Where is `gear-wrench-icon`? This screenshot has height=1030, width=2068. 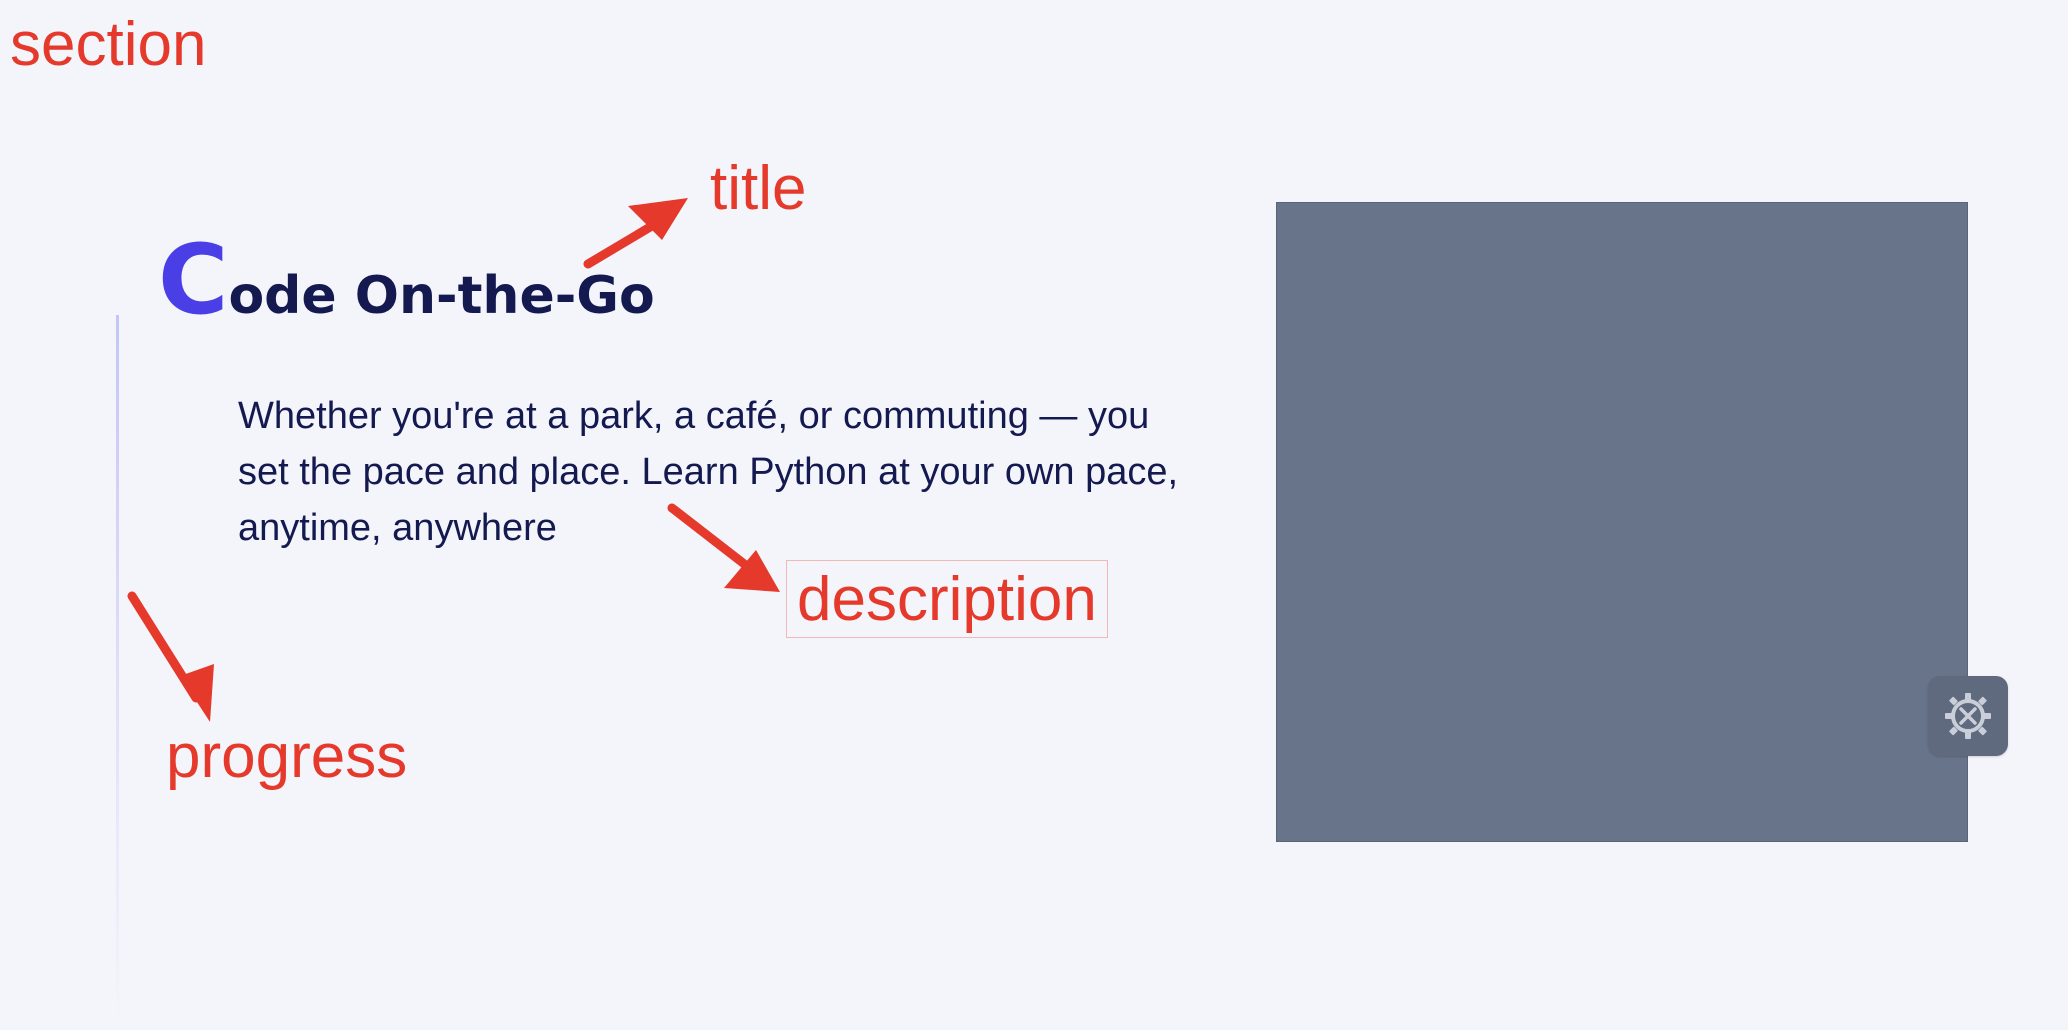
gear-wrench-icon is located at coordinates (1968, 716).